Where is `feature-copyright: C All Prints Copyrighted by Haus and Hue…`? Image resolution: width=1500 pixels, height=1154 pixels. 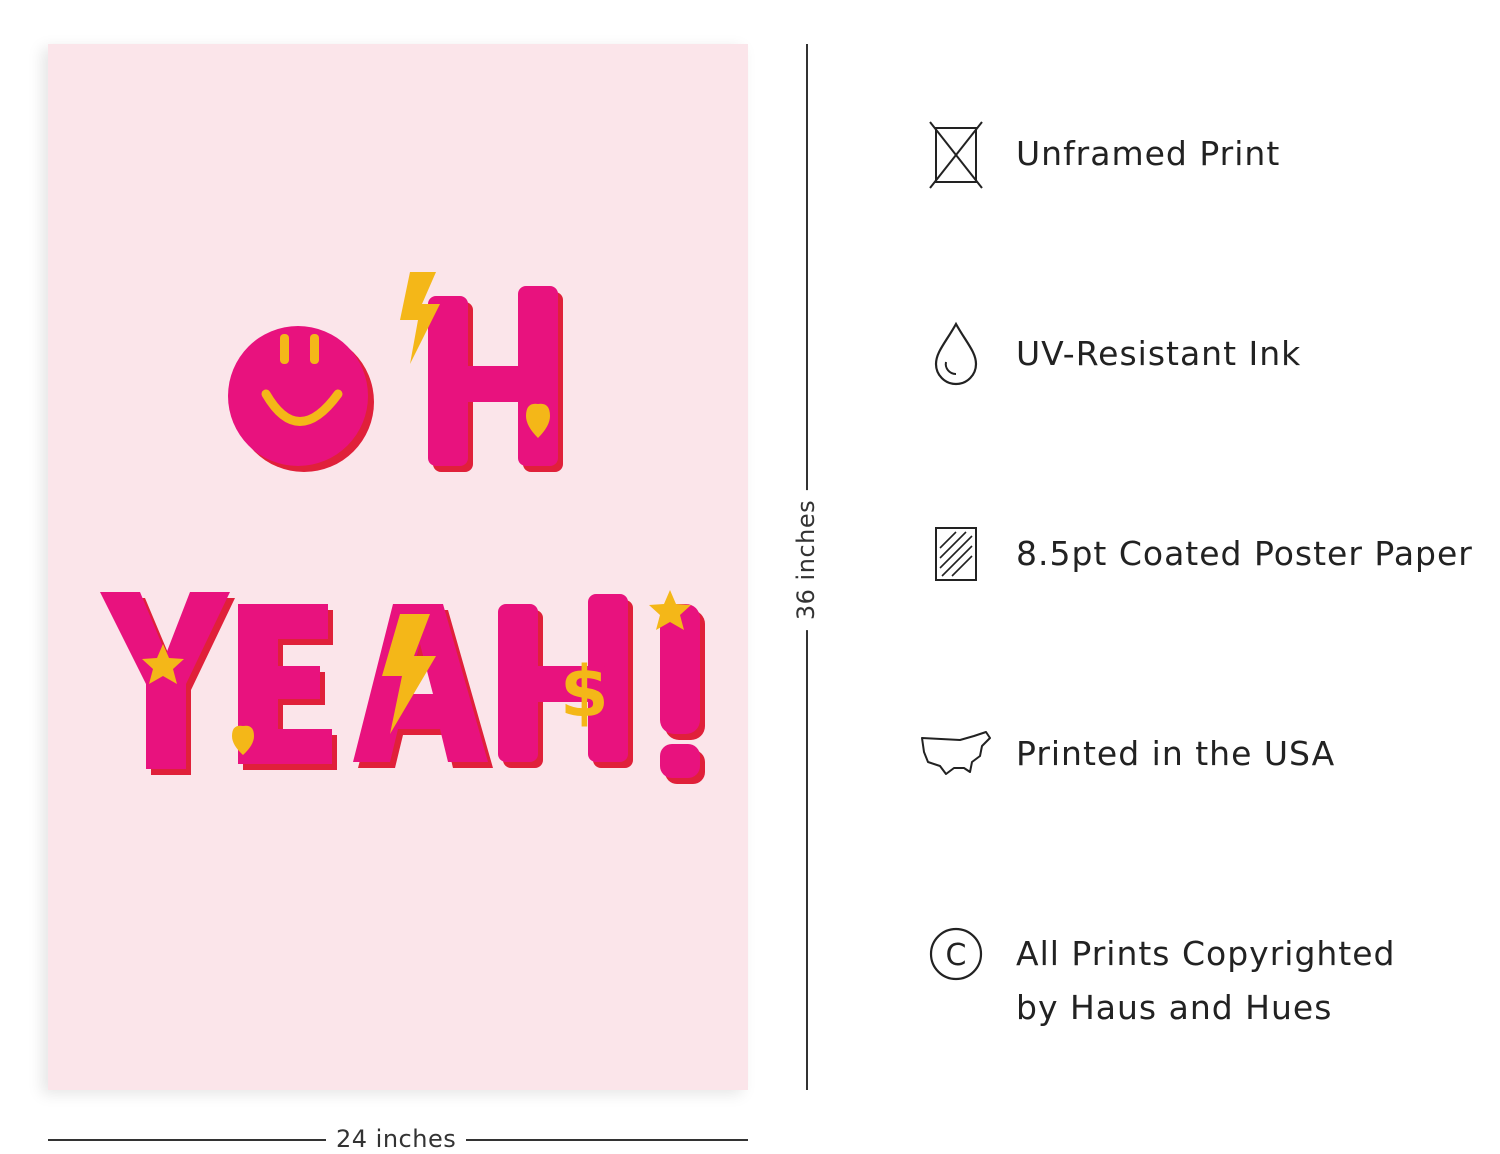
feature-copyright: C All Prints Copyrighted by Haus and Hue… is located at coordinates (1210, 973).